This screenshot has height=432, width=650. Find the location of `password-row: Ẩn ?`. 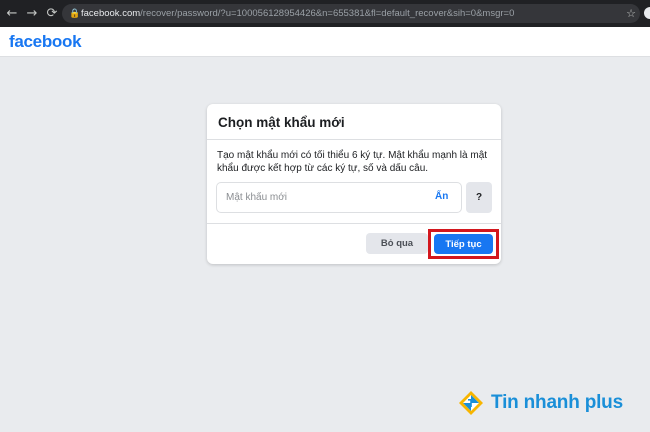

password-row: Ẩn ? is located at coordinates (354, 197).